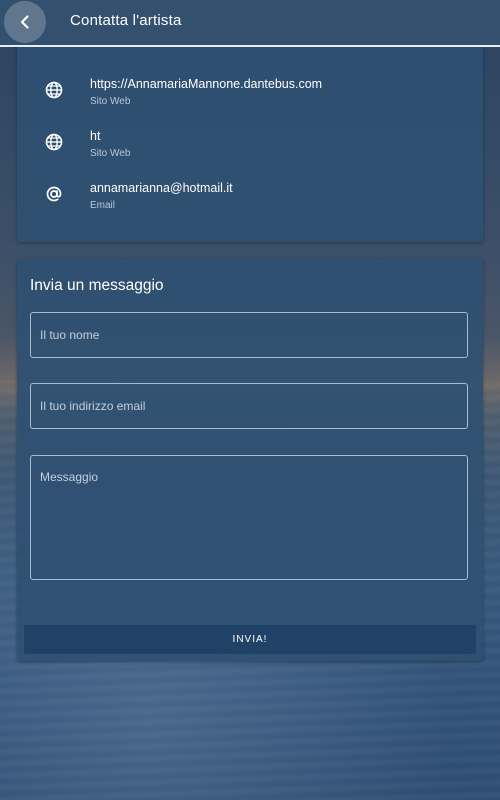 This screenshot has height=800, width=500. I want to click on name-input, so click(249, 335).